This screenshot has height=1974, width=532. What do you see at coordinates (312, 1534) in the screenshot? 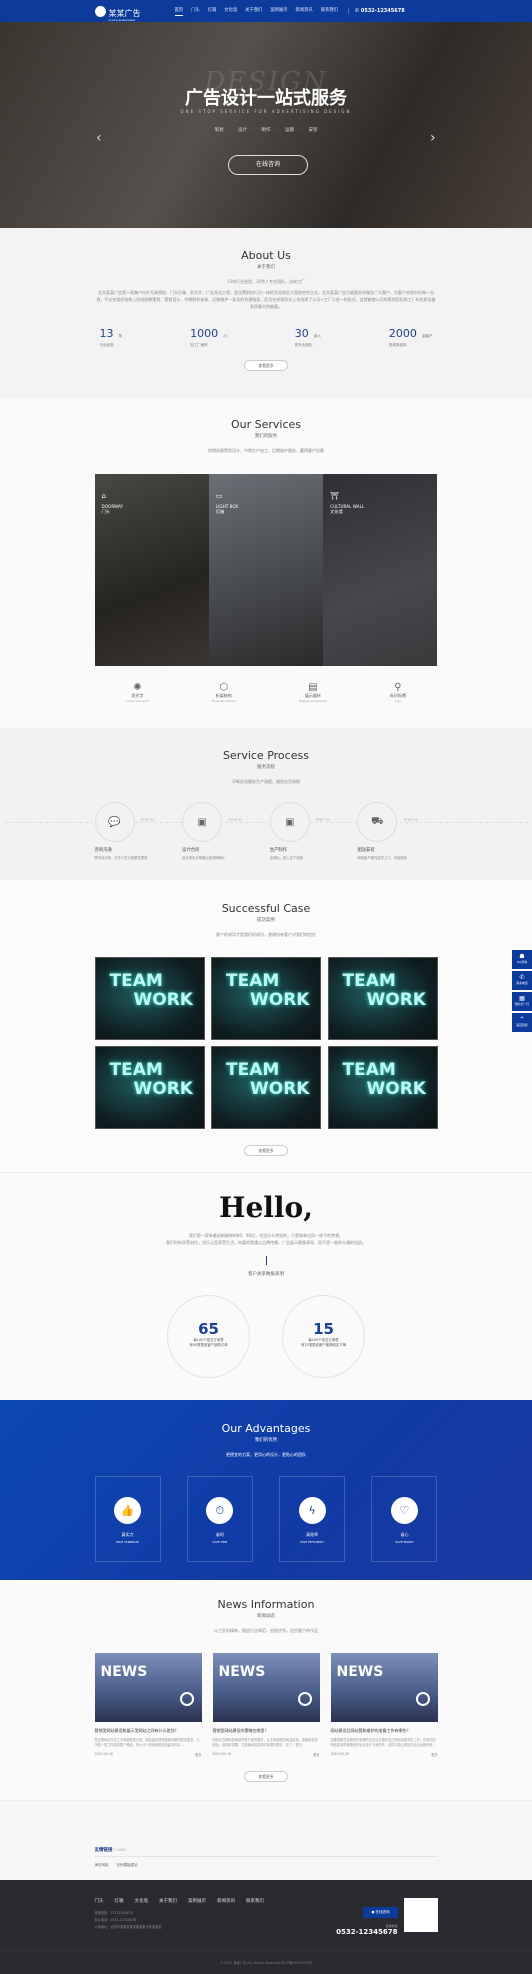
I see `advantage-name: 高效率` at bounding box center [312, 1534].